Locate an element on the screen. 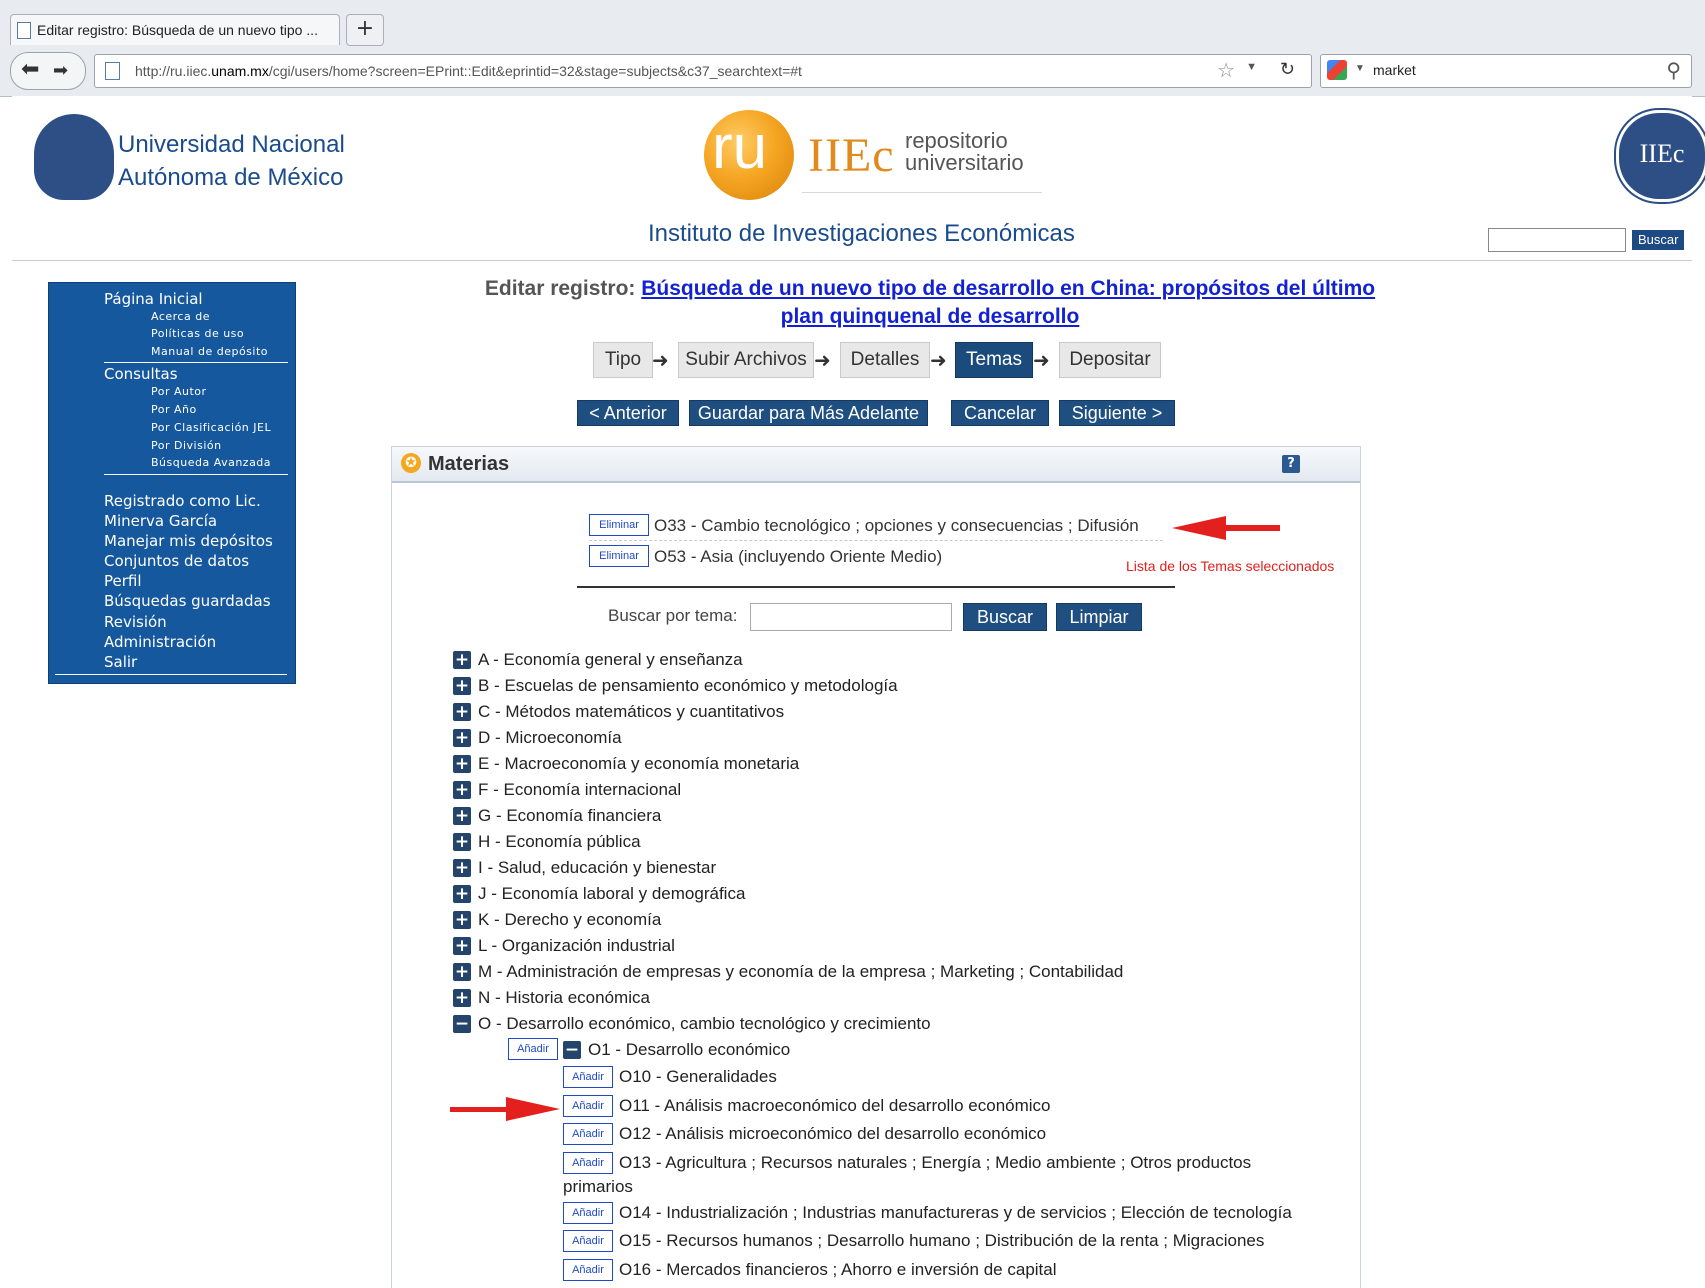 This screenshot has width=1705, height=1288. tree-item: G - Economía financiera is located at coordinates (569, 816).